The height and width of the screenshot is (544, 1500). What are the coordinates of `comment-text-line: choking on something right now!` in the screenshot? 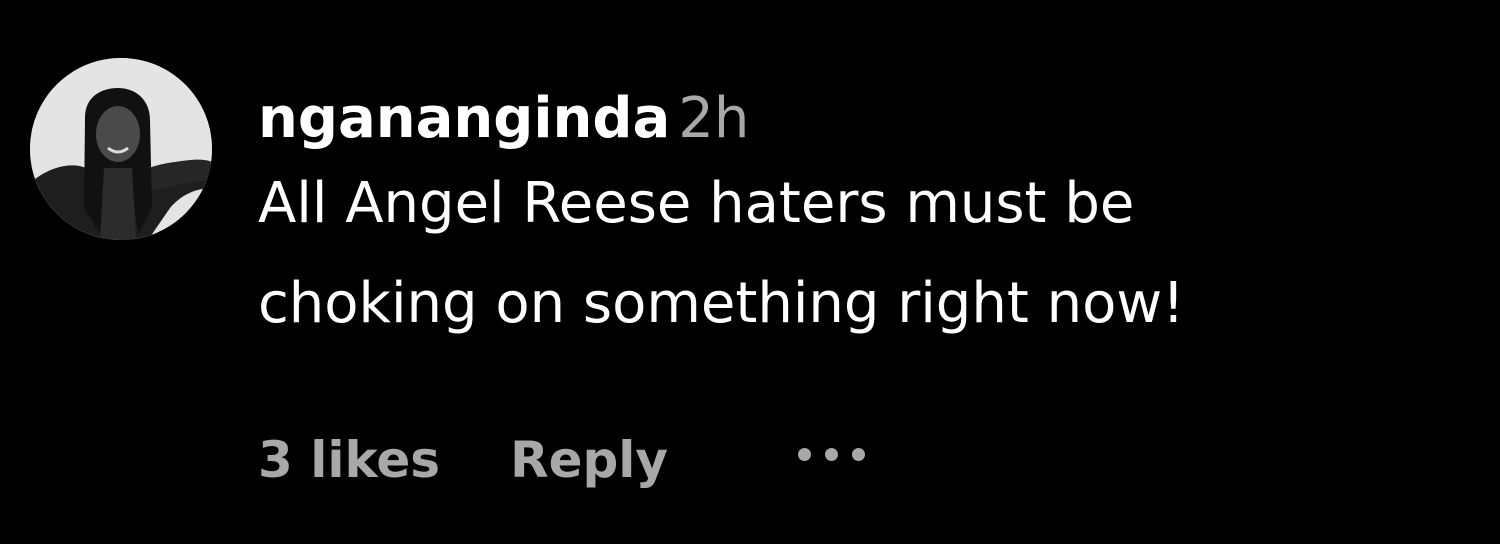 It's located at (721, 303).